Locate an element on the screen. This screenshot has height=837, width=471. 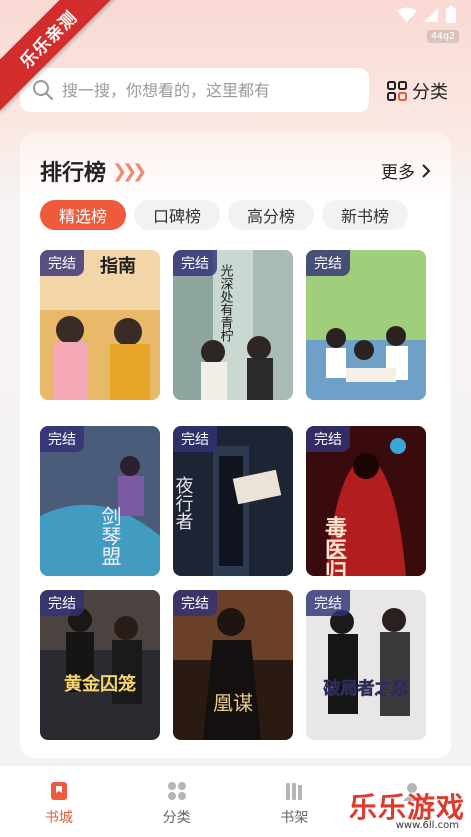
cover-title: 黄金囚笼 is located at coordinates (100, 684).